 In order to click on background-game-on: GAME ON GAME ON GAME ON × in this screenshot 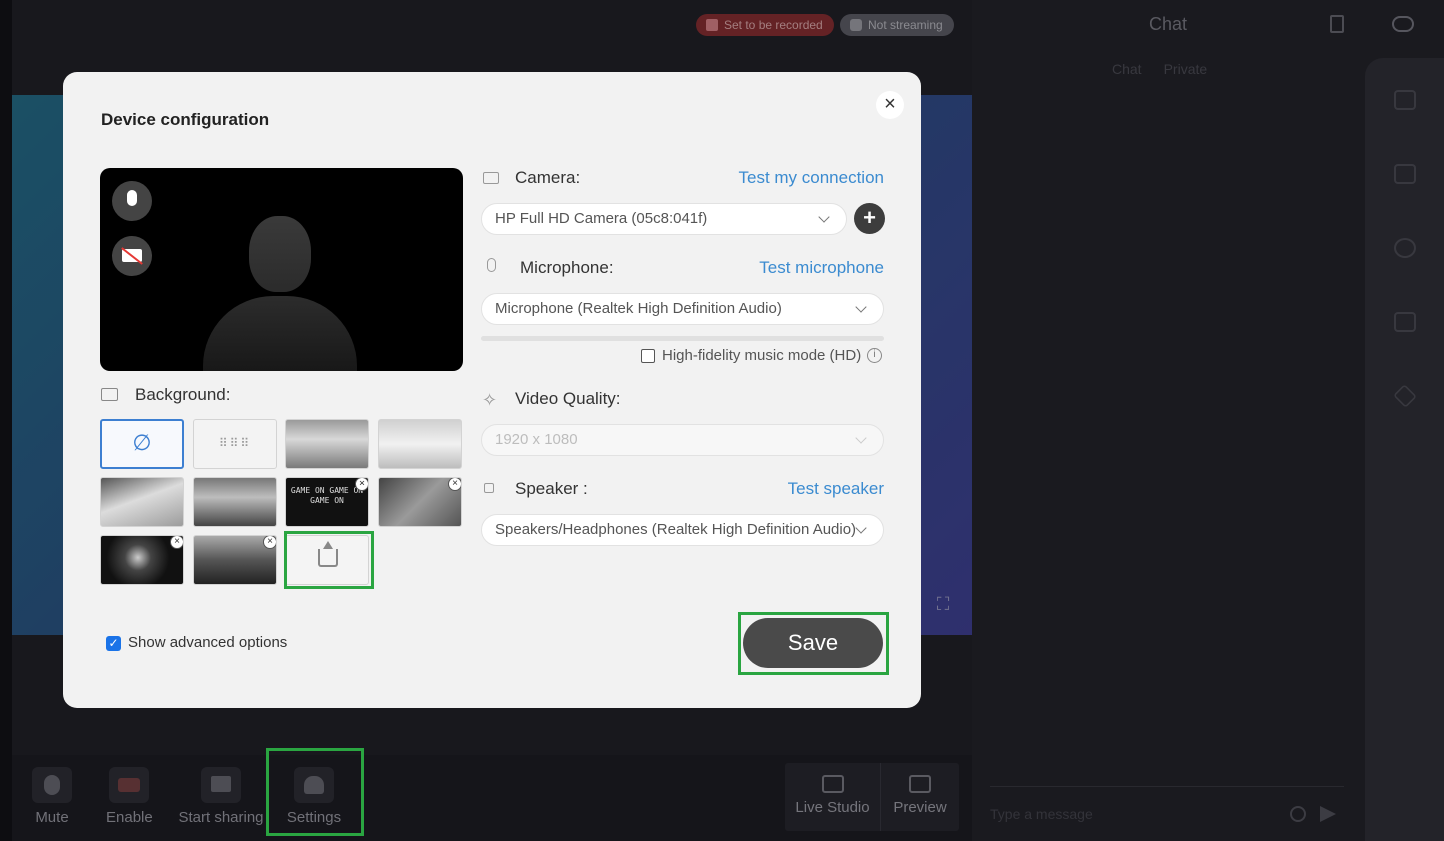, I will do `click(327, 502)`.